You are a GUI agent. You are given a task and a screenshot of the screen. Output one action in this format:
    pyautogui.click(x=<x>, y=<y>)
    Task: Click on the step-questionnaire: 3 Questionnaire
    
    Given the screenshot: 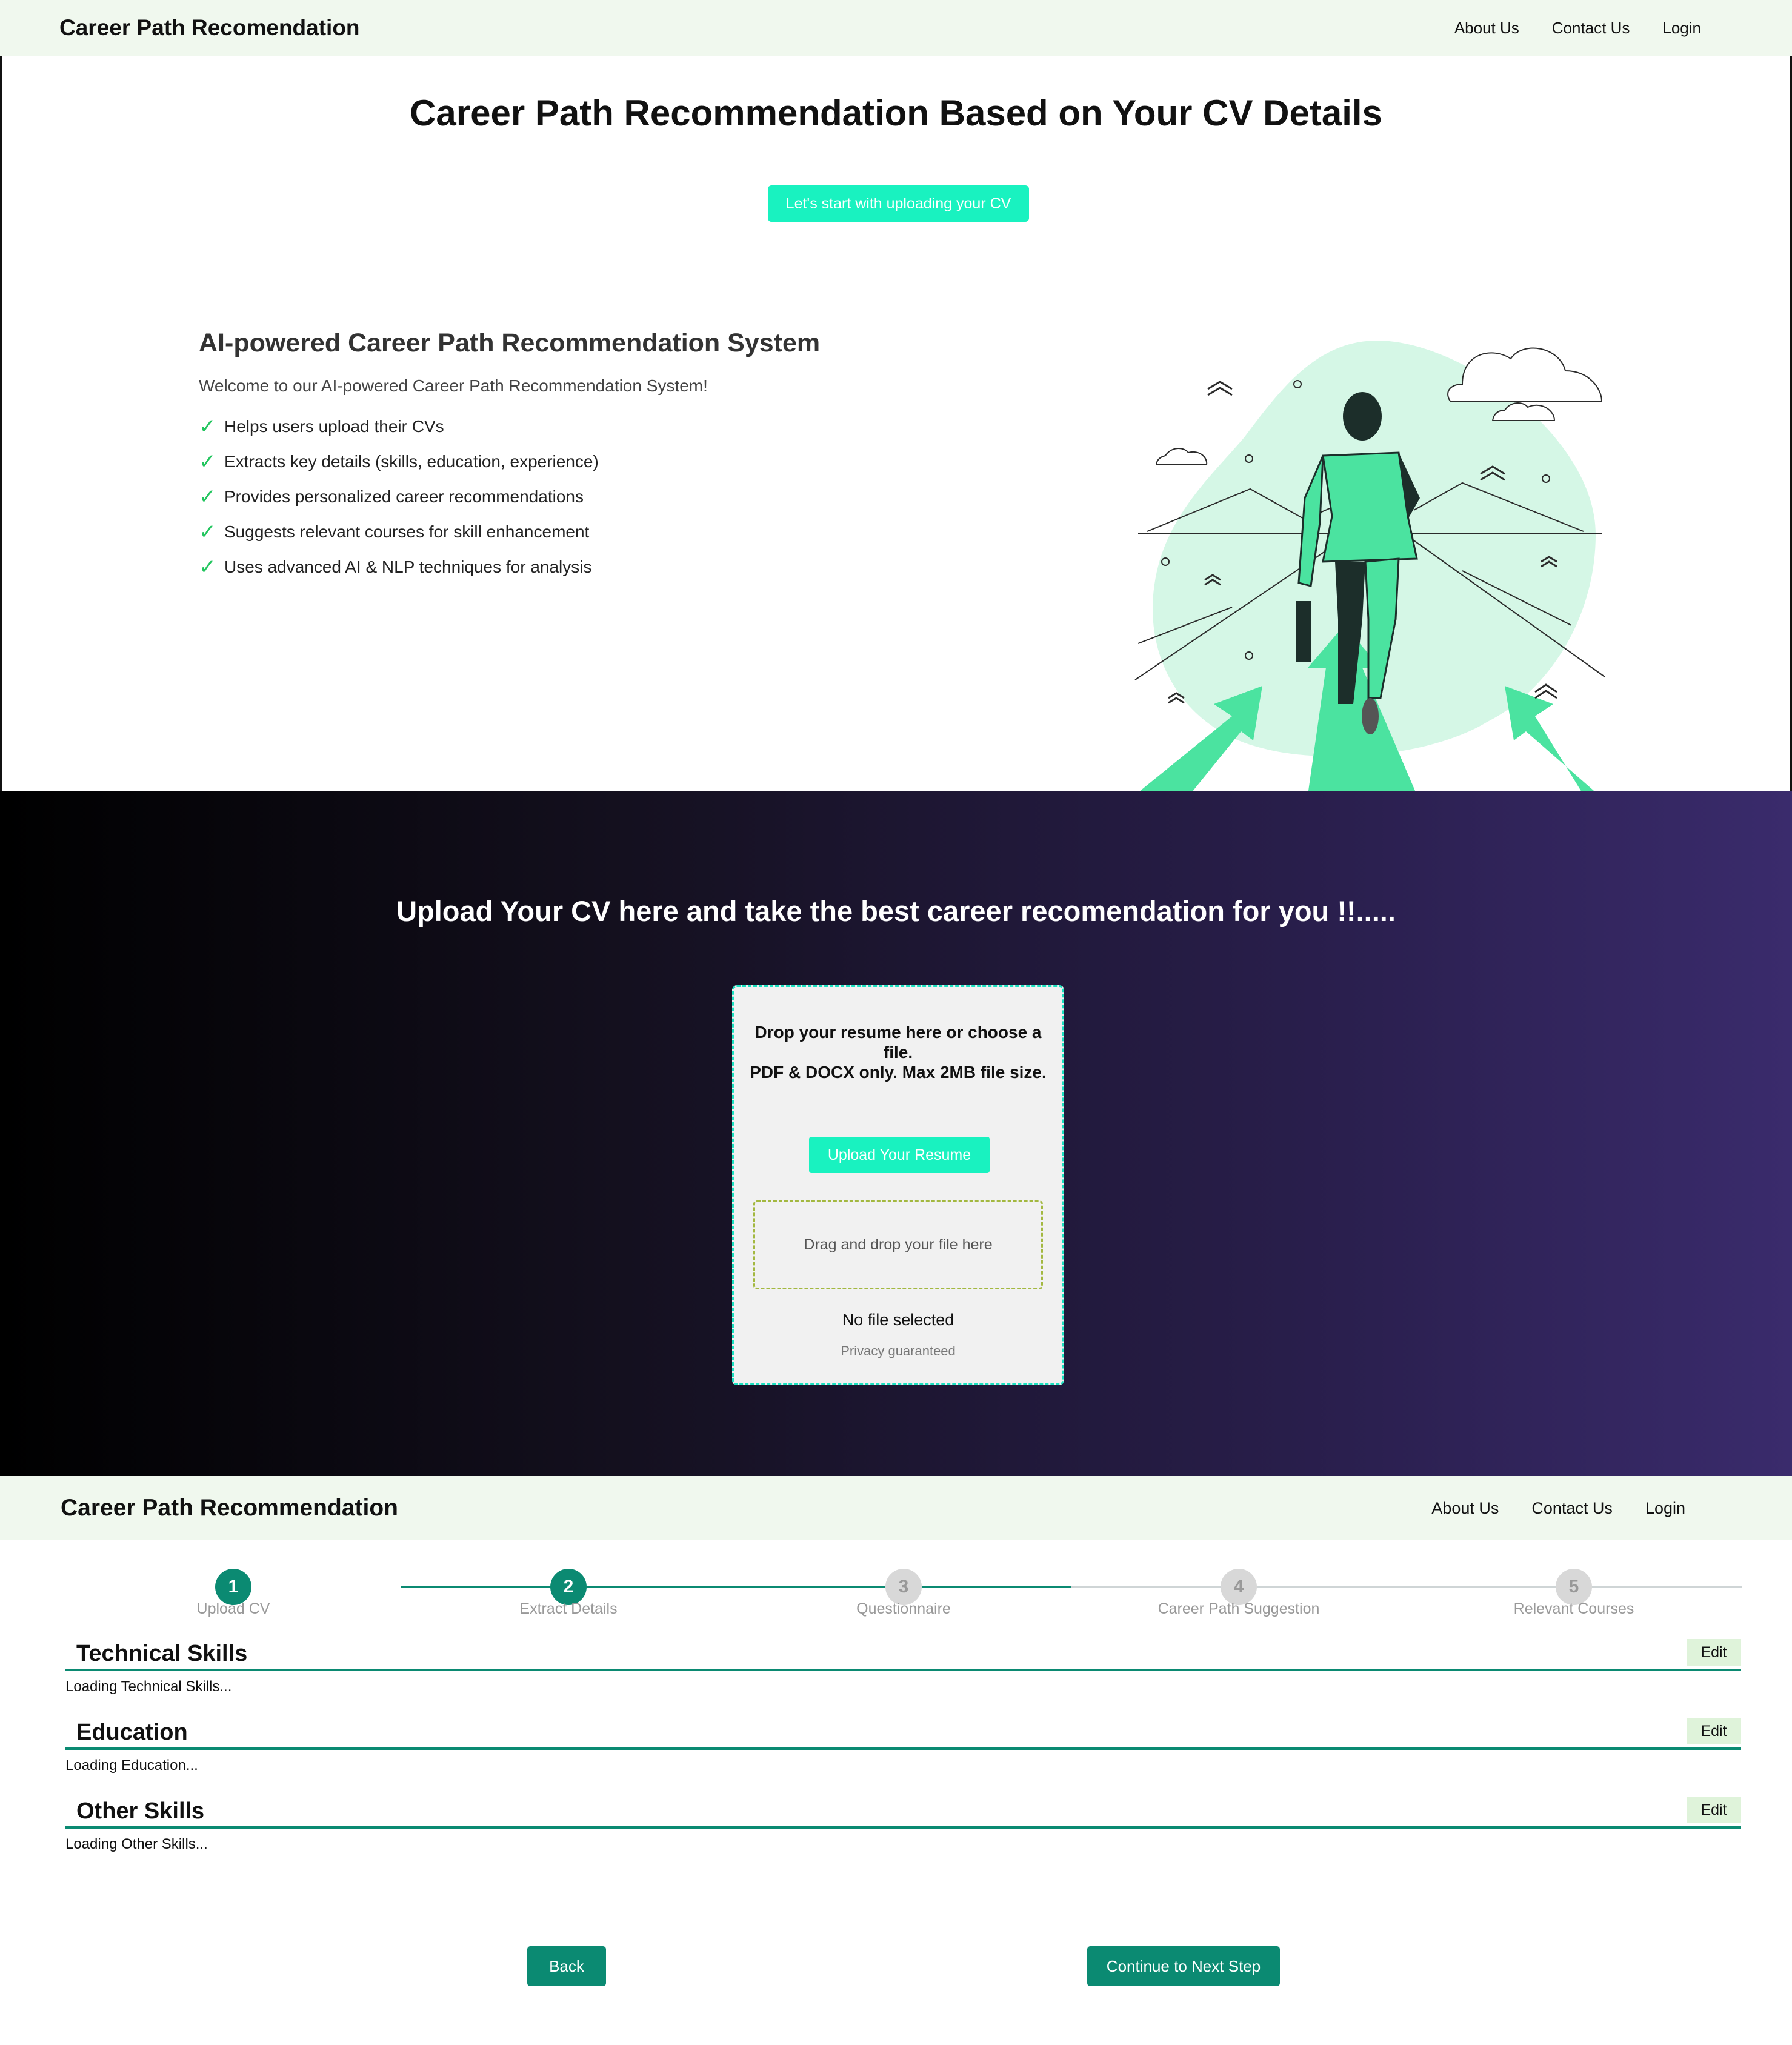 What is the action you would take?
    pyautogui.click(x=904, y=1593)
    